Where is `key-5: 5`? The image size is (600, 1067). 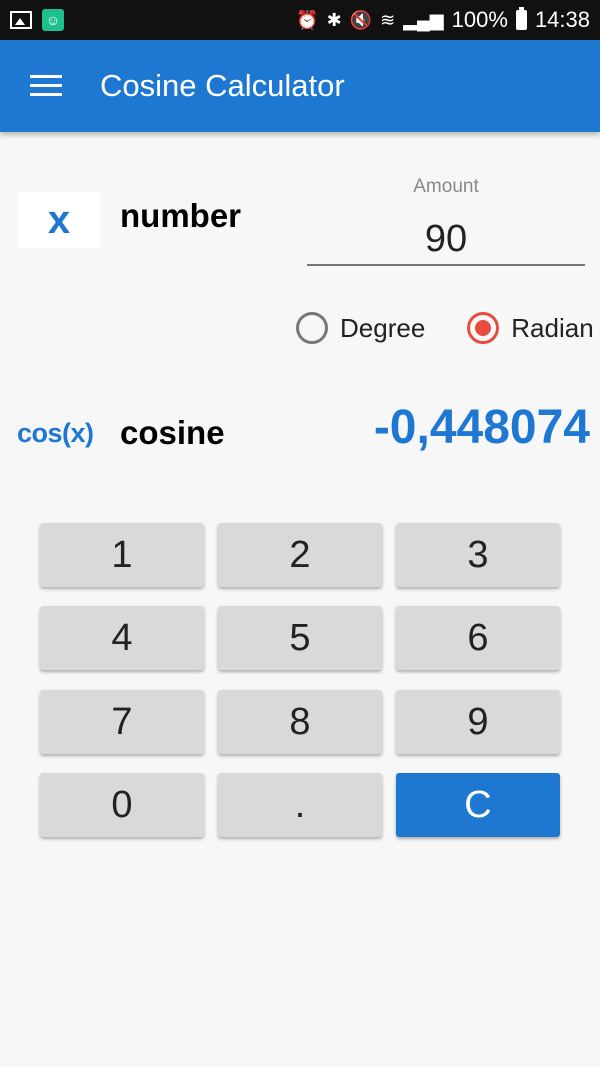
key-5: 5 is located at coordinates (300, 638).